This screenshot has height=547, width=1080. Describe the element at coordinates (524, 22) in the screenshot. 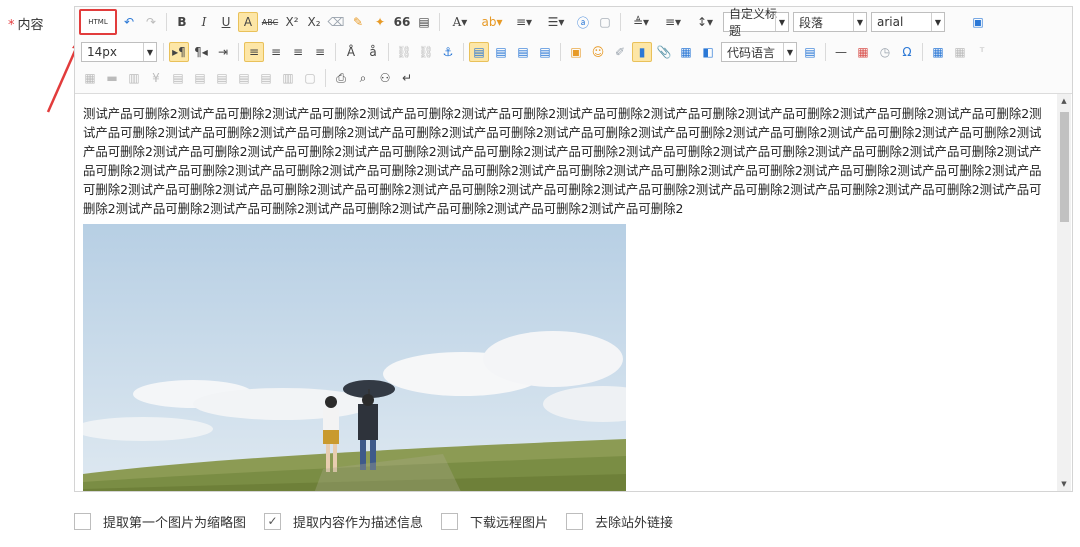

I see `ordered-list-icon: ≡▾` at that location.